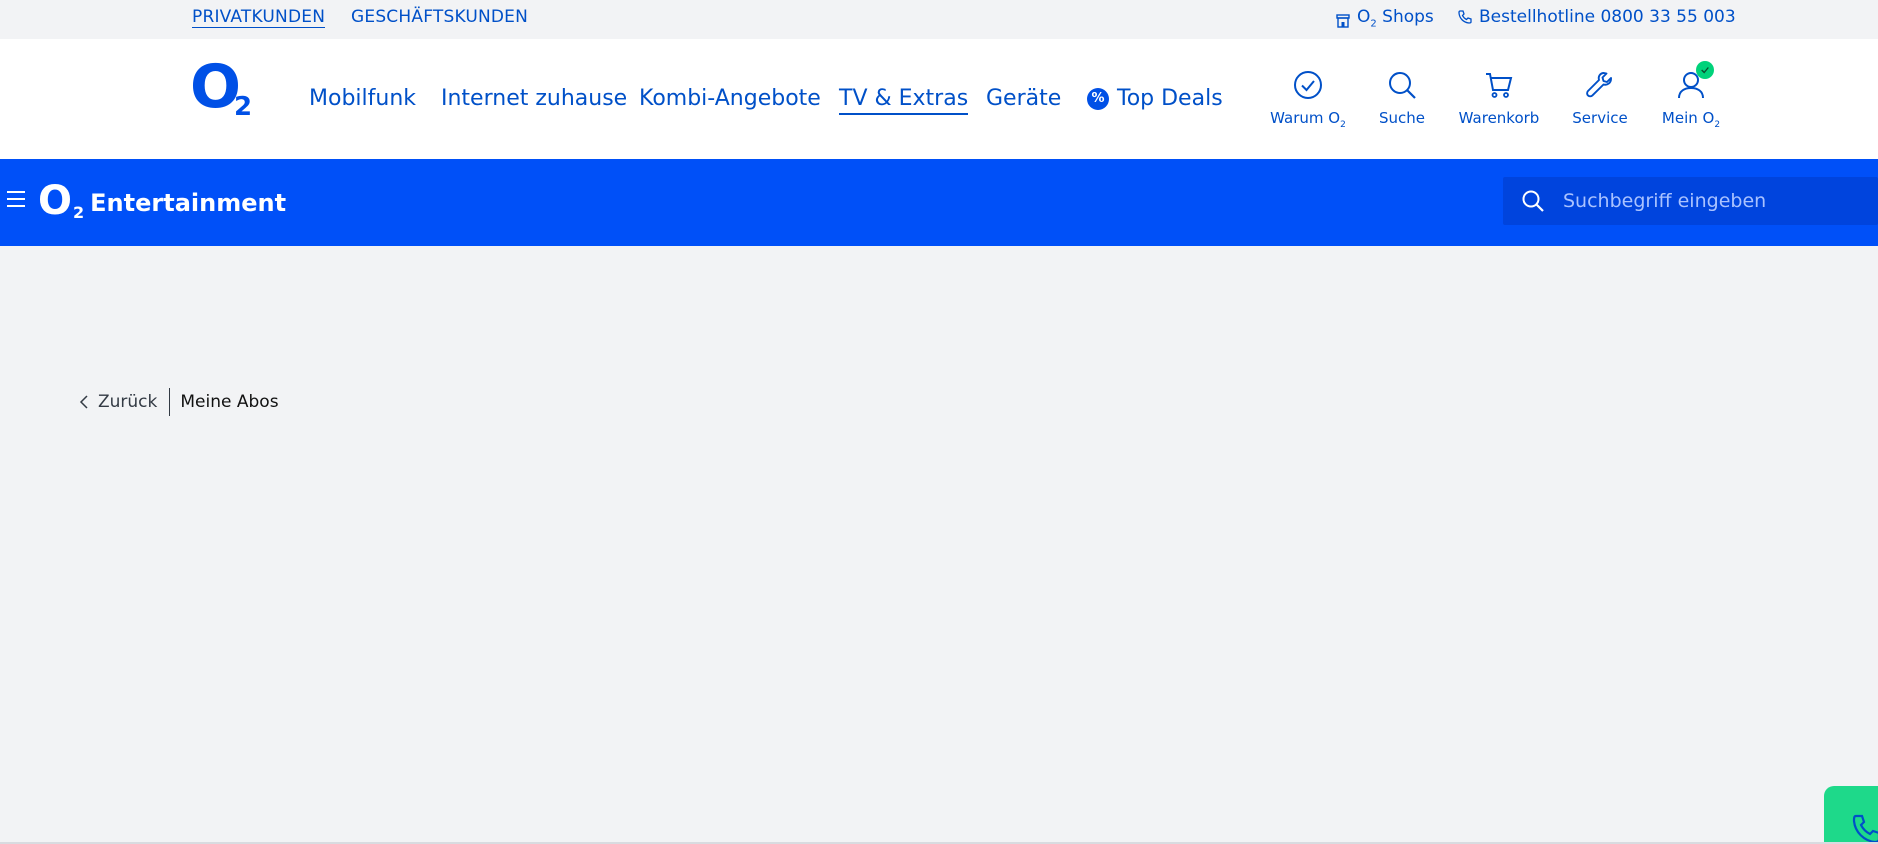  Describe the element at coordinates (1851, 815) in the screenshot. I see `contact-chat-button` at that location.